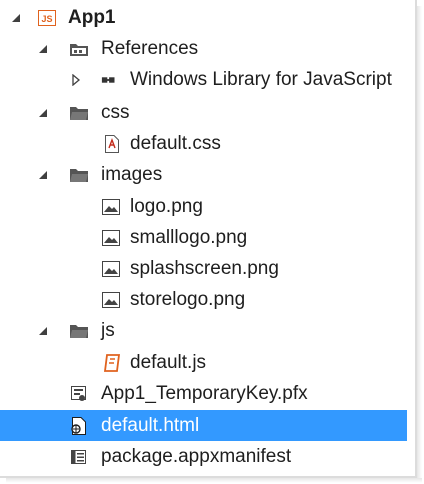  What do you see at coordinates (166, 206) in the screenshot?
I see `tree-node-label: logo.png` at bounding box center [166, 206].